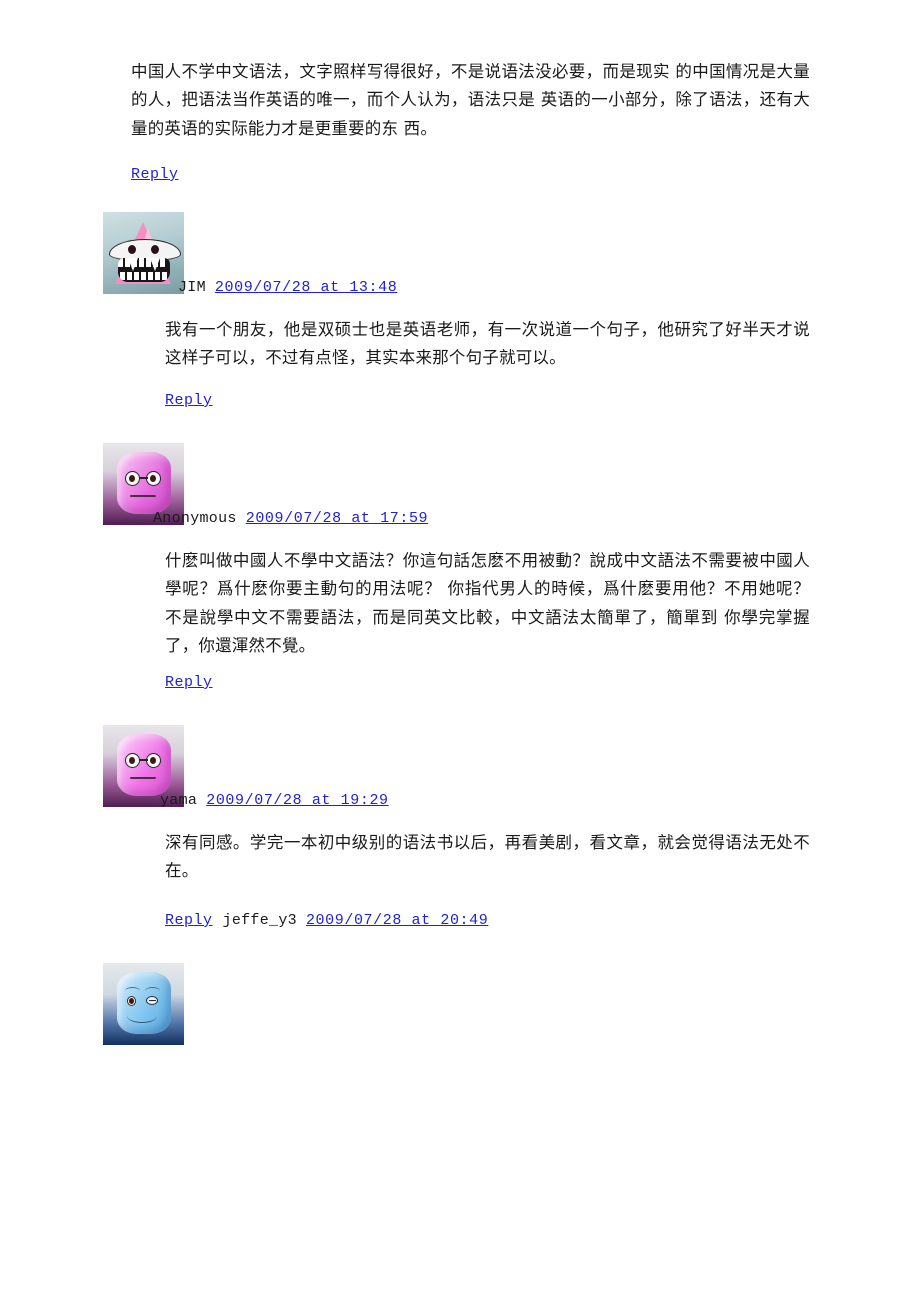 Image resolution: width=920 pixels, height=1301 pixels. I want to click on monster-right-eye-icon, so click(155, 249).